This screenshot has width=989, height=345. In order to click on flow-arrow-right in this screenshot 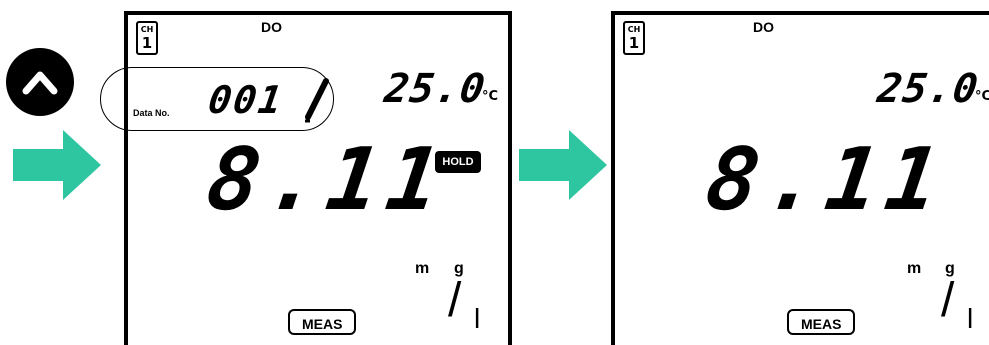, I will do `click(563, 165)`.